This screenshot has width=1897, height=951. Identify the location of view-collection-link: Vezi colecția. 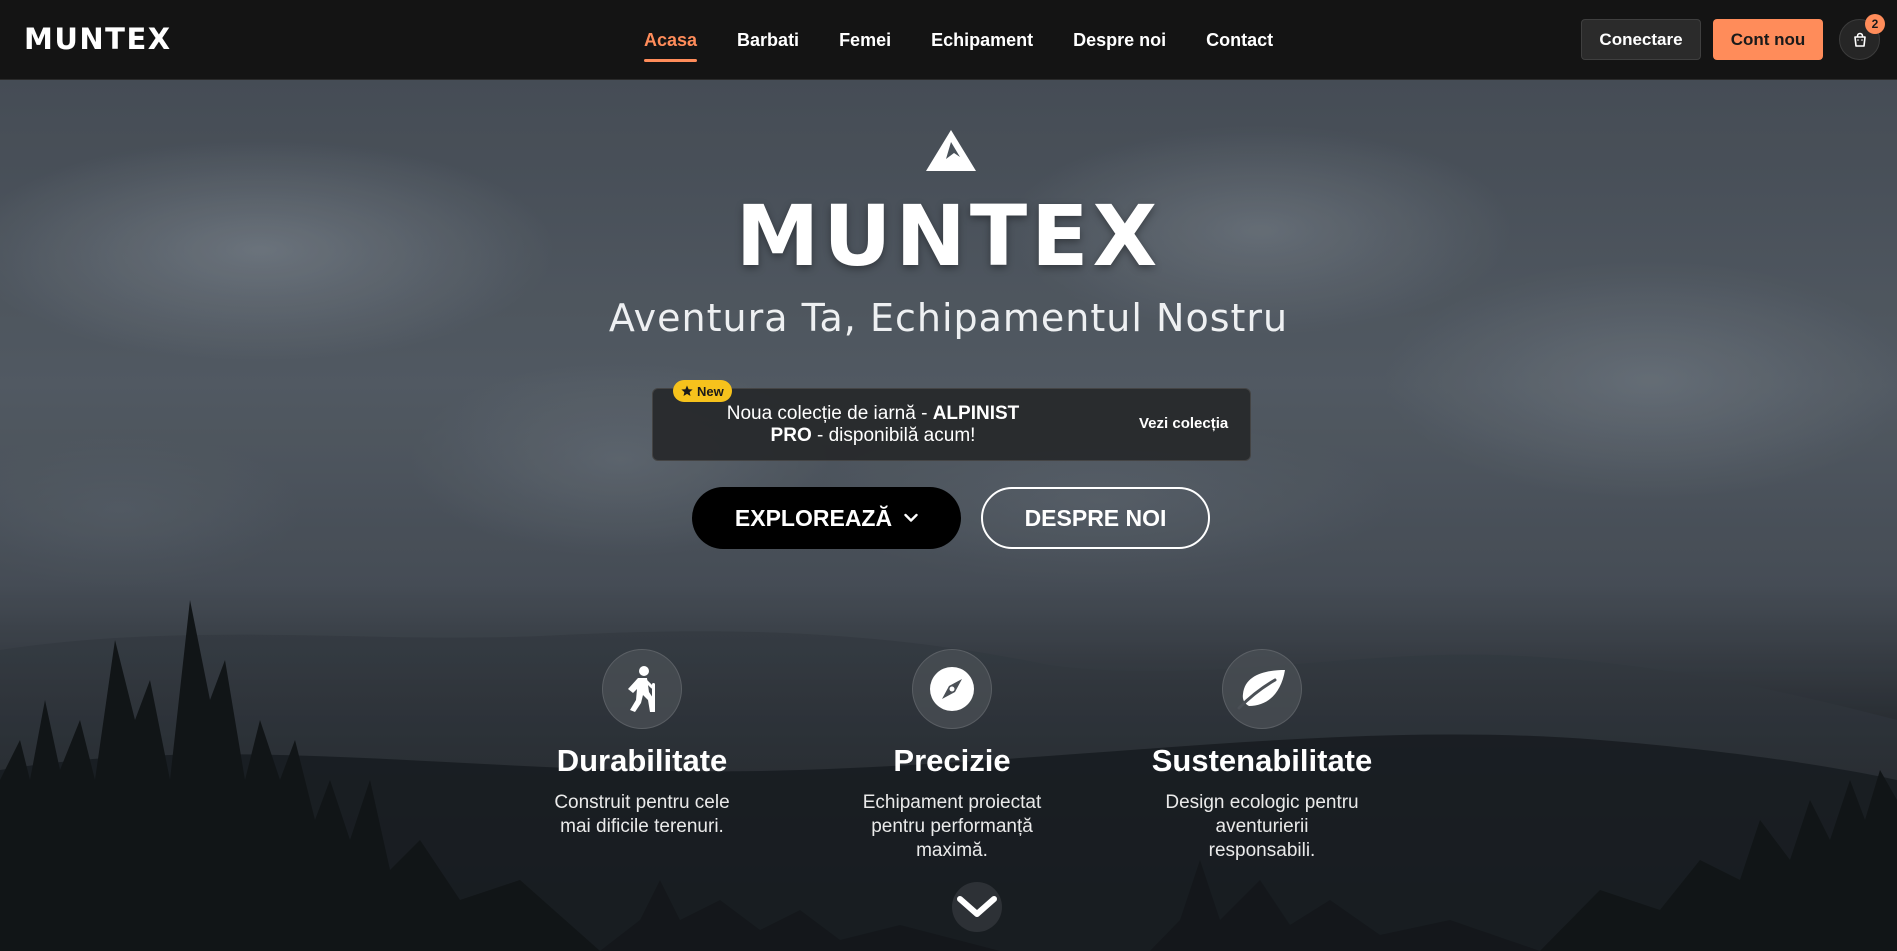
(1183, 423).